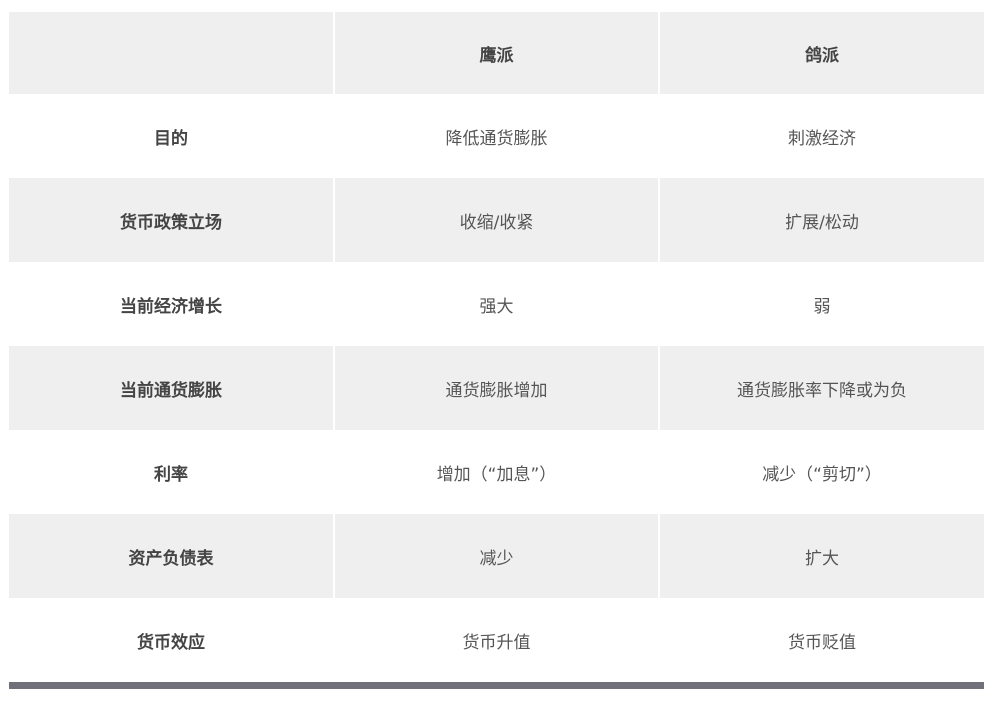 Image resolution: width=996 pixels, height=703 pixels. Describe the element at coordinates (821, 220) in the screenshot. I see `dove-cell: 扩展/松动` at that location.